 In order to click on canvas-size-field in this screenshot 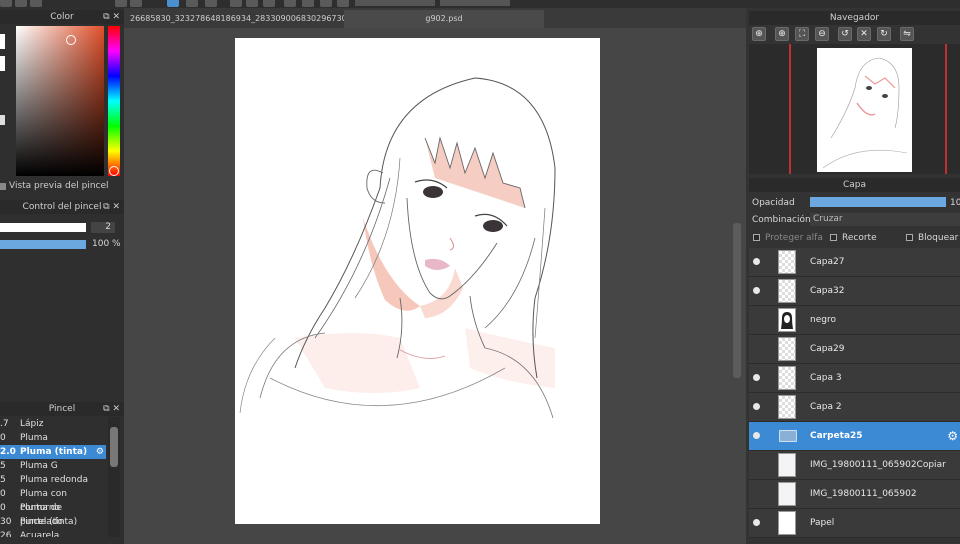, I will do `click(395, 3)`.